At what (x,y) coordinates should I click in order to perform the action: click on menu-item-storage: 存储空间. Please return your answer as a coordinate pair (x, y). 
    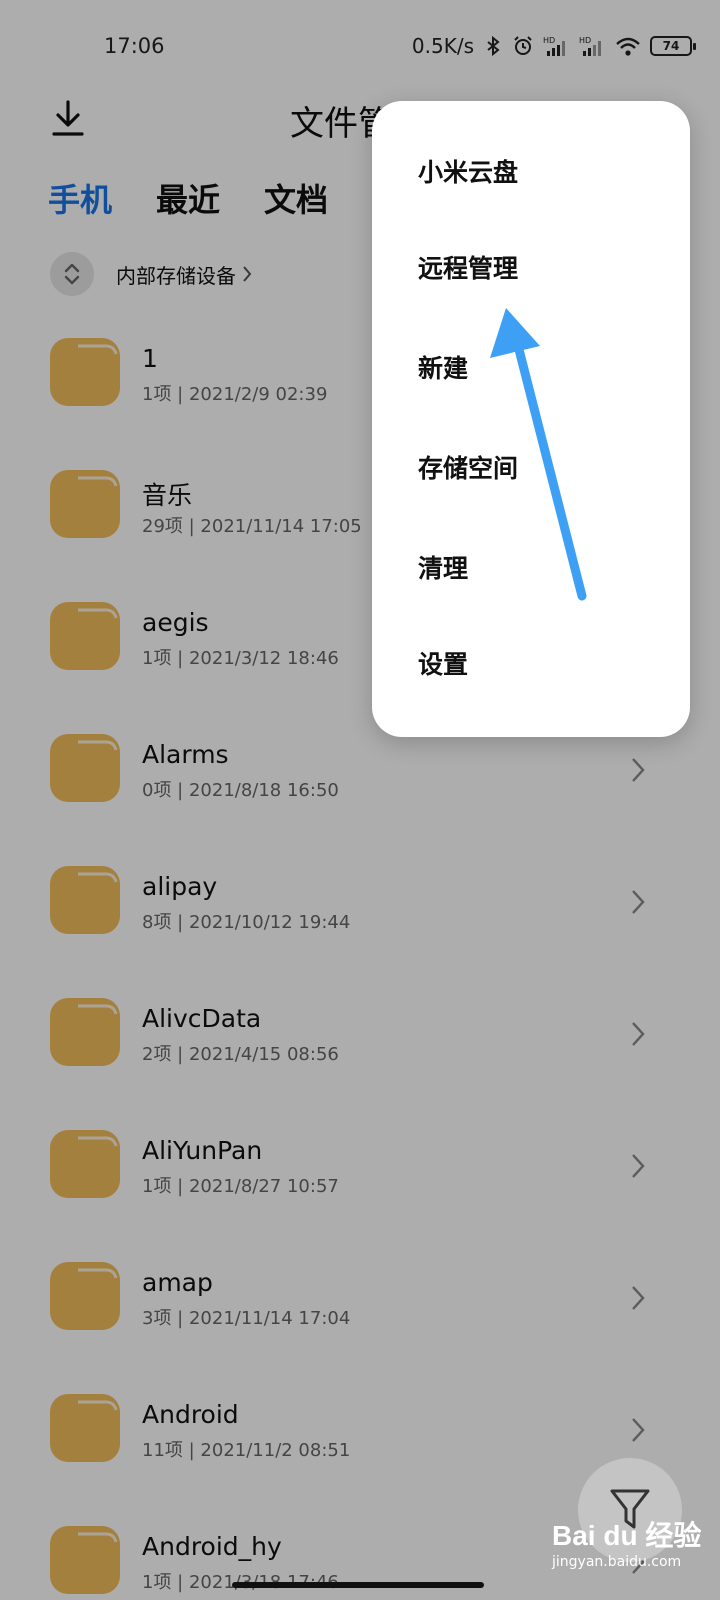
    Looking at the image, I should click on (468, 467).